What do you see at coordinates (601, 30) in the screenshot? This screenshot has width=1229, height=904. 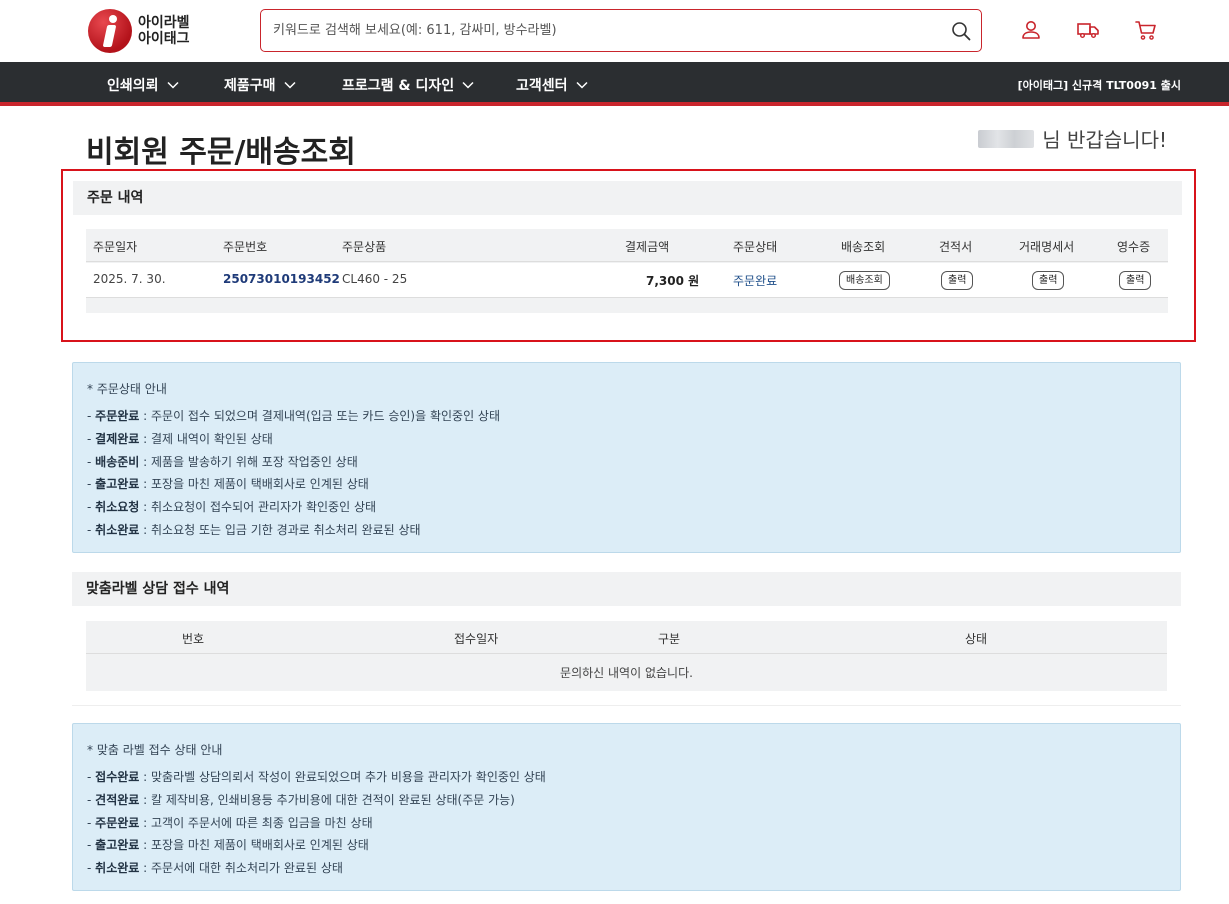 I see `search-input` at bounding box center [601, 30].